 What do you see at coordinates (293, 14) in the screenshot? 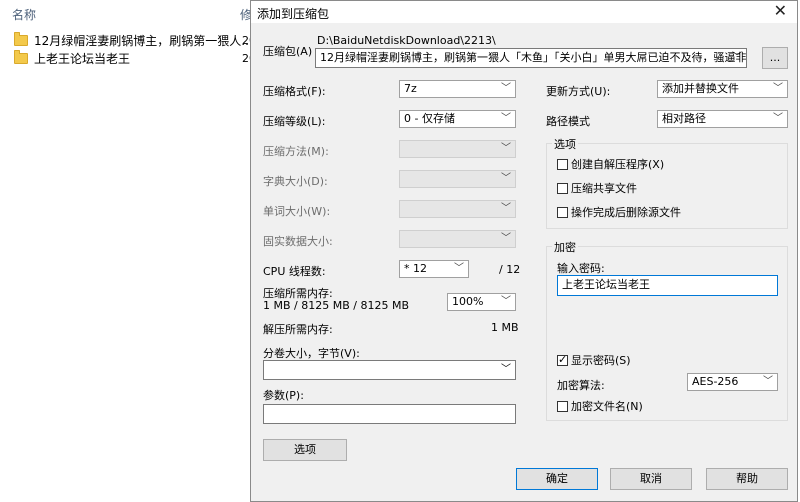
I see `dialog-title: 添加到压缩包` at bounding box center [293, 14].